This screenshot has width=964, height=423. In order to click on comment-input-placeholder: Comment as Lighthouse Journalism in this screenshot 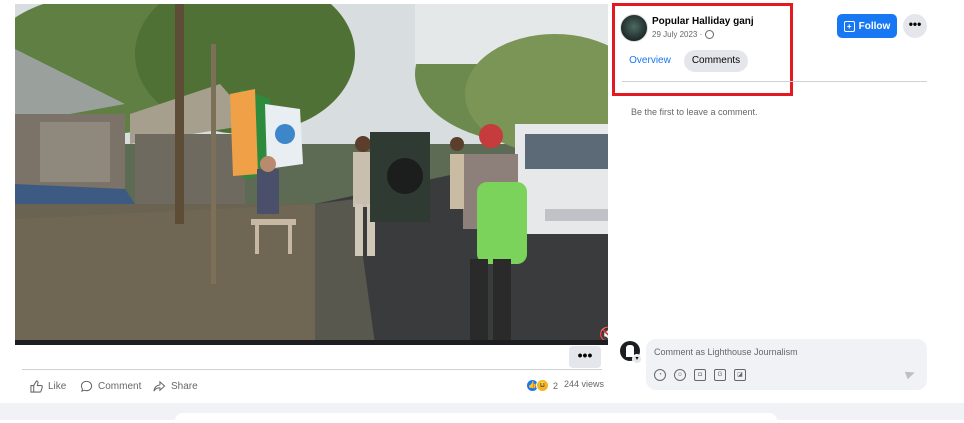, I will do `click(726, 352)`.